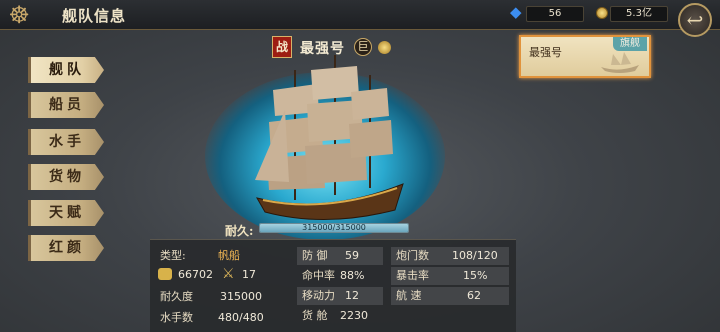 The height and width of the screenshot is (332, 720). I want to click on gunports-label: 炮门数, so click(412, 255).